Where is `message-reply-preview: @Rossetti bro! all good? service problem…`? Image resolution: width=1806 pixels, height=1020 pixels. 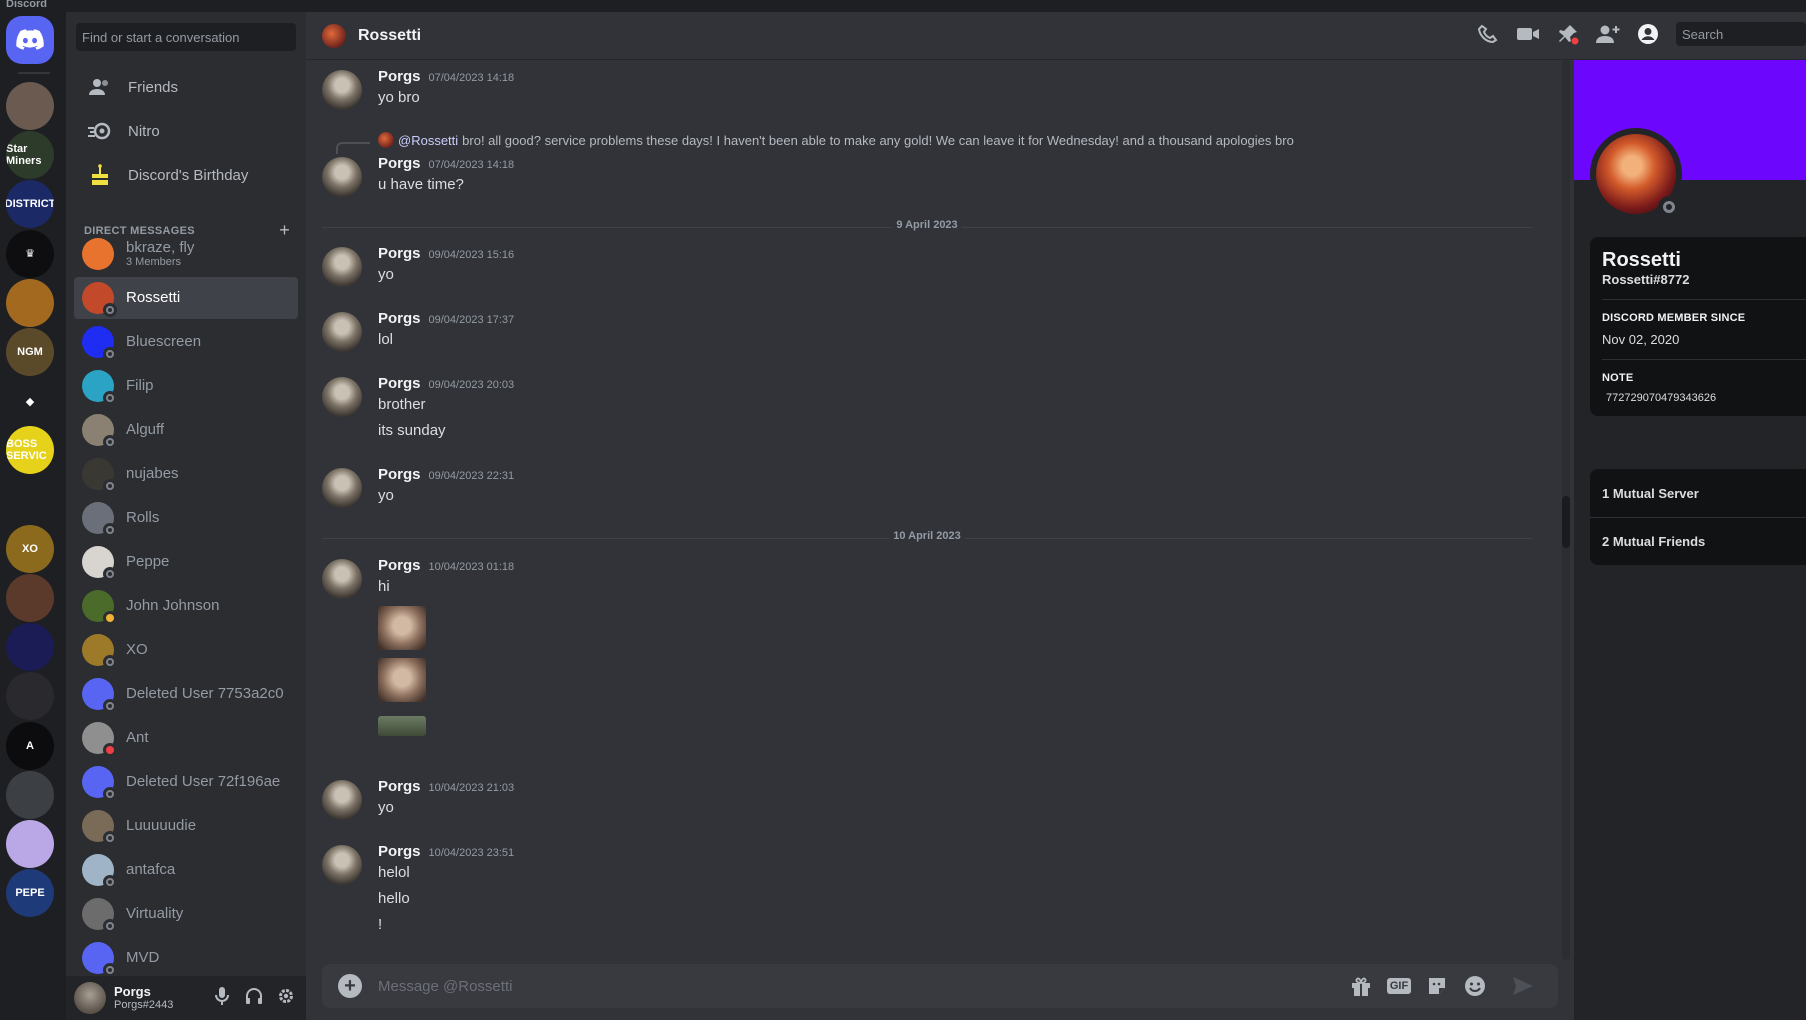 message-reply-preview: @Rossetti bro! all good? service problem… is located at coordinates (815, 143).